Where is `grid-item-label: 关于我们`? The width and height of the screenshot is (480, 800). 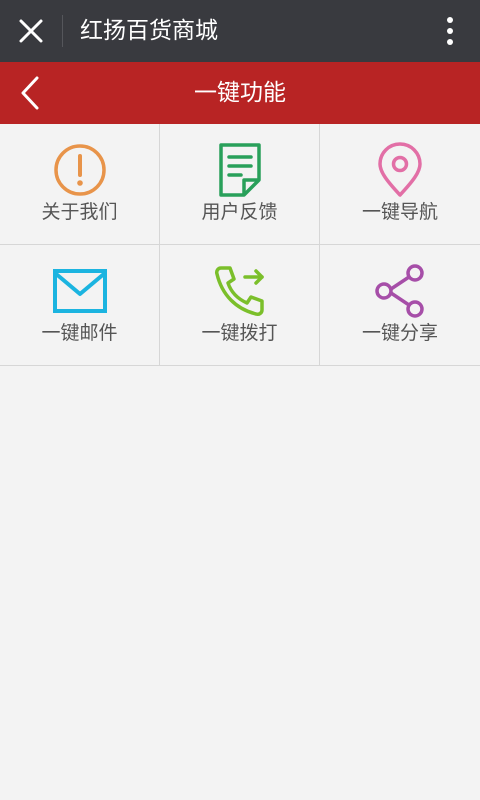
grid-item-label: 关于我们 is located at coordinates (79, 212).